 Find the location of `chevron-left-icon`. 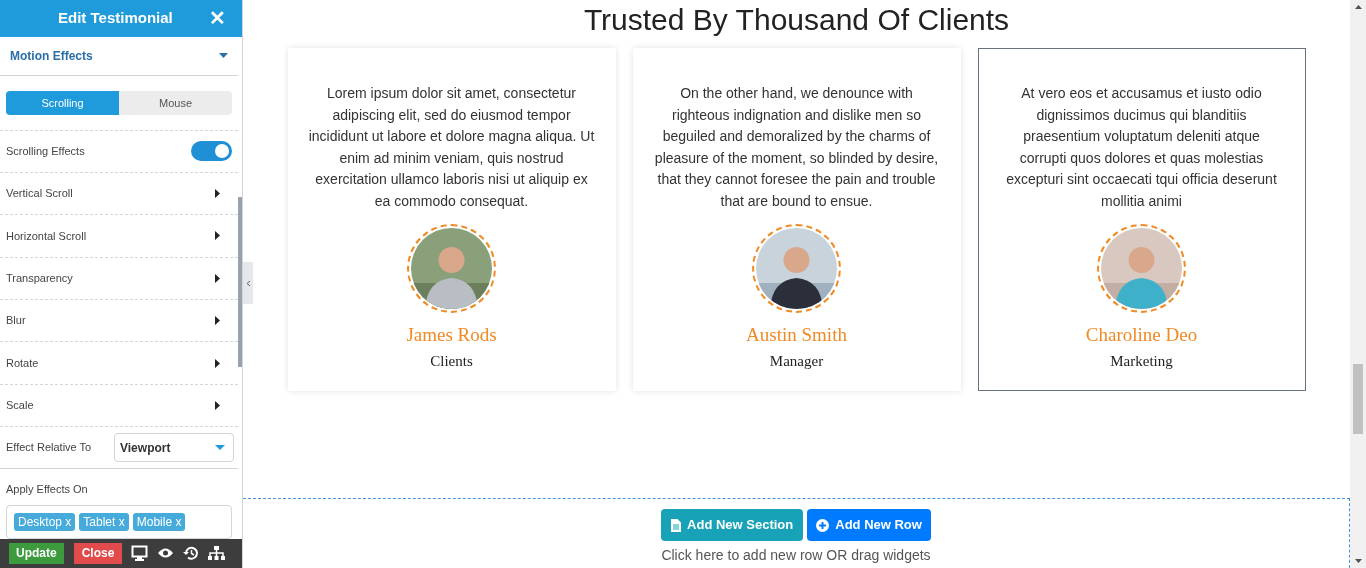

chevron-left-icon is located at coordinates (248, 283).